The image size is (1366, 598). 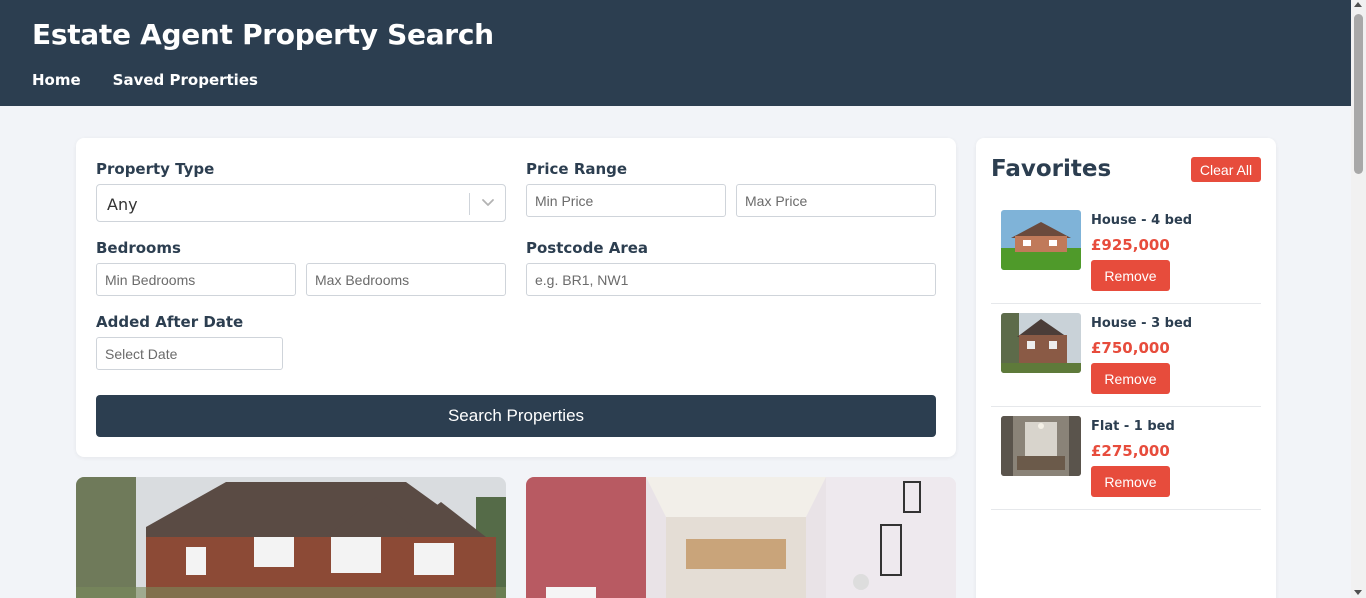 I want to click on favorite-item: Flat - 1 bed £275,000 Remove, so click(x=1126, y=458).